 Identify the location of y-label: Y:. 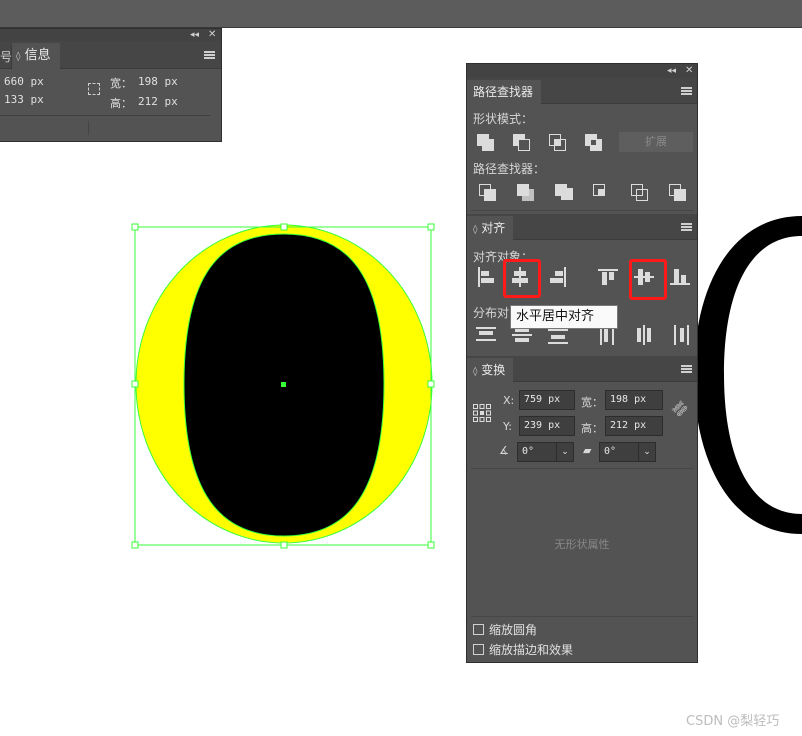
(507, 426).